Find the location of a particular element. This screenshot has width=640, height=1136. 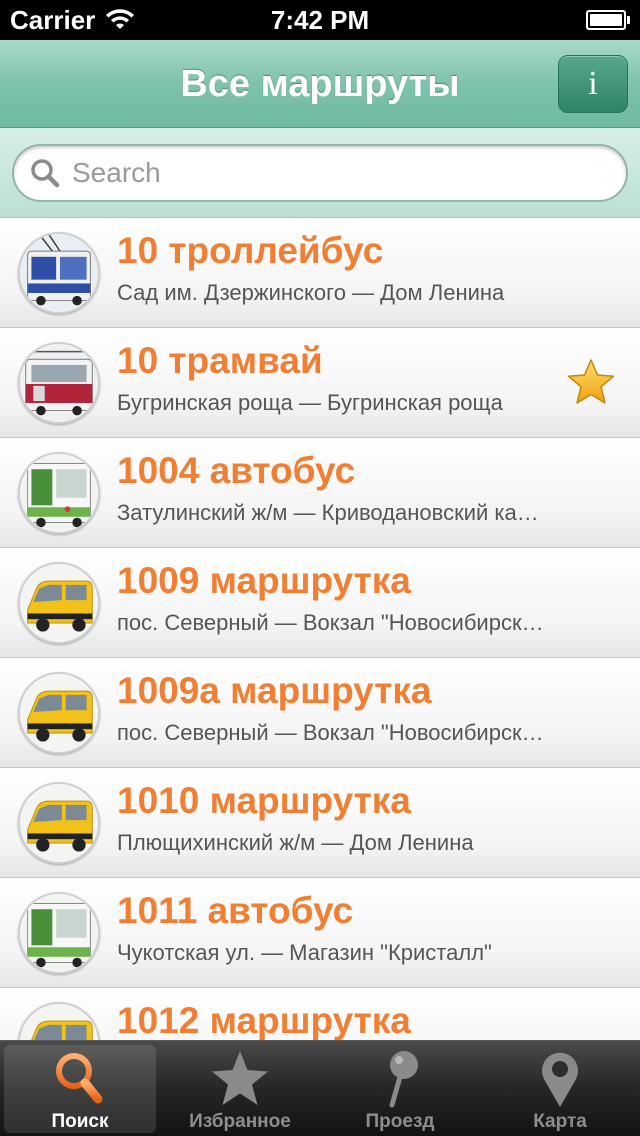

battery-icon is located at coordinates (608, 20).